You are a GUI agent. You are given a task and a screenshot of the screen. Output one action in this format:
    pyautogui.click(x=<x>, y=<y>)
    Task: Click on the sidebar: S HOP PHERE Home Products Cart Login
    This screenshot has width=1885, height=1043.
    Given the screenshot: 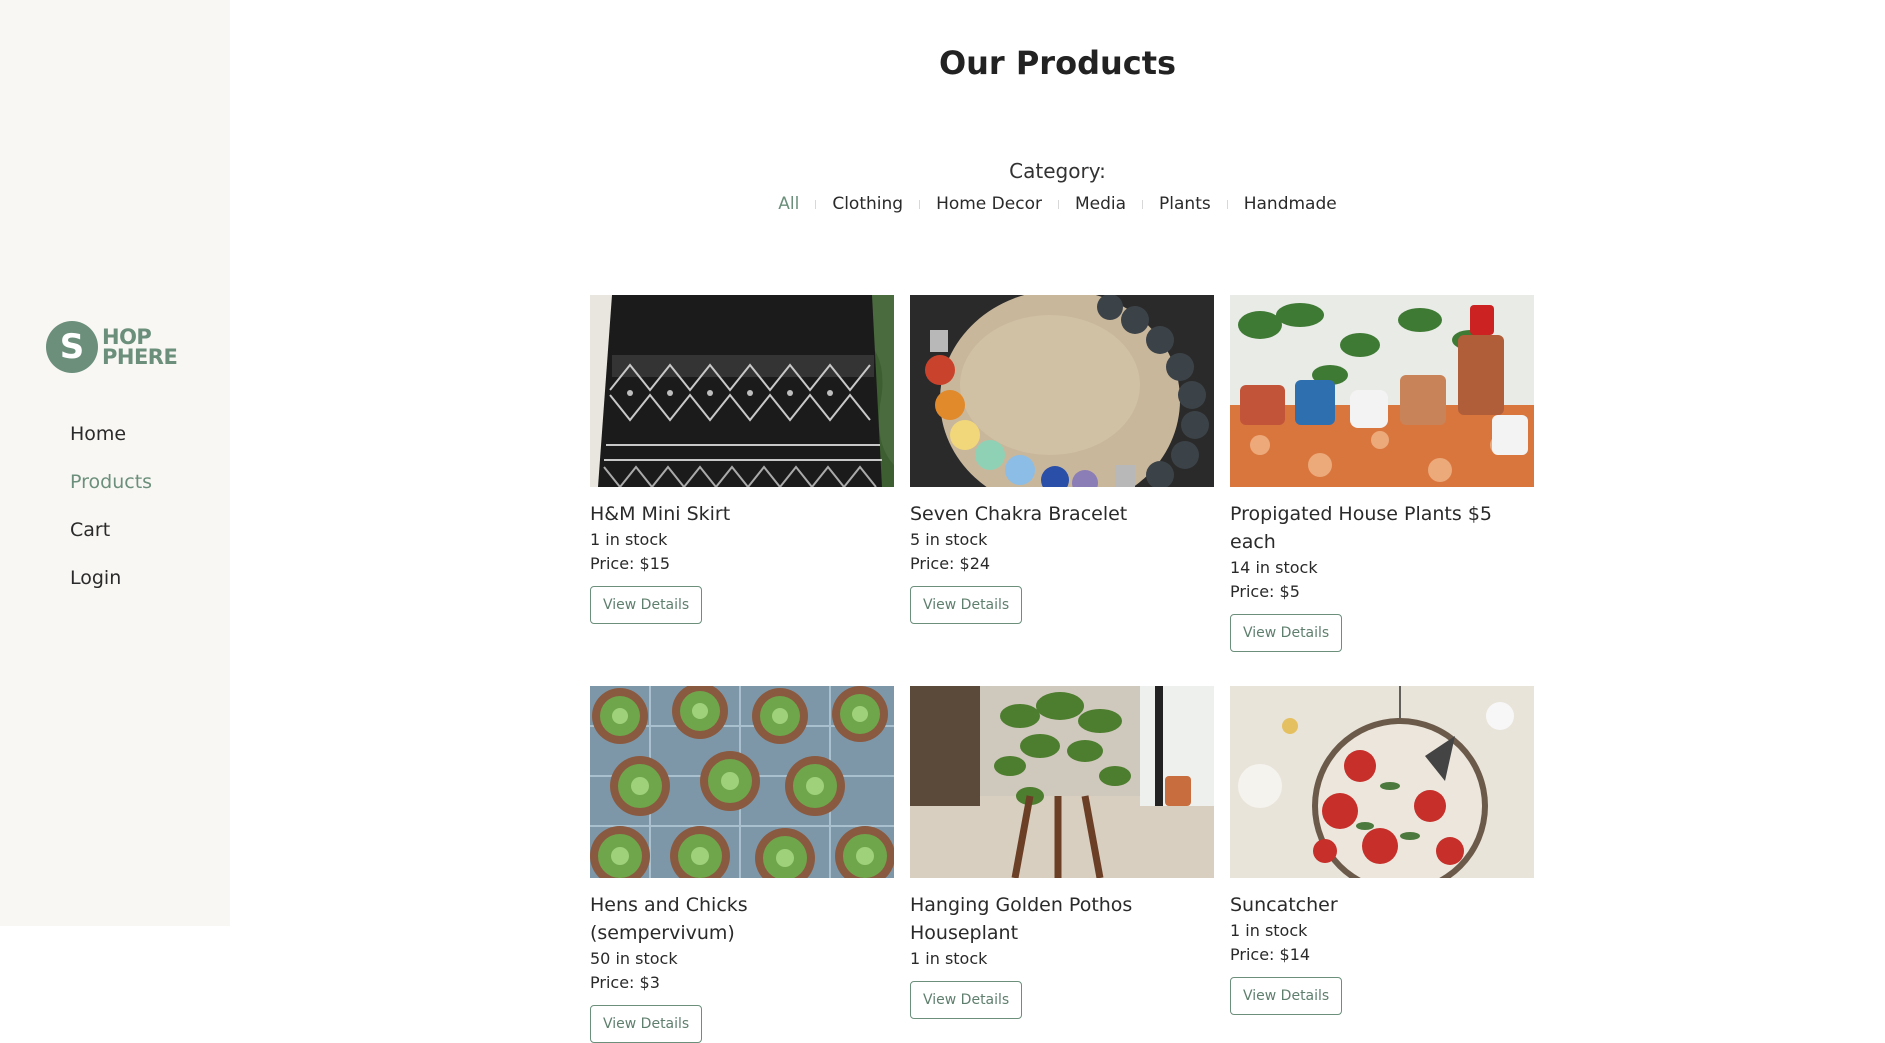 What is the action you would take?
    pyautogui.click(x=115, y=463)
    